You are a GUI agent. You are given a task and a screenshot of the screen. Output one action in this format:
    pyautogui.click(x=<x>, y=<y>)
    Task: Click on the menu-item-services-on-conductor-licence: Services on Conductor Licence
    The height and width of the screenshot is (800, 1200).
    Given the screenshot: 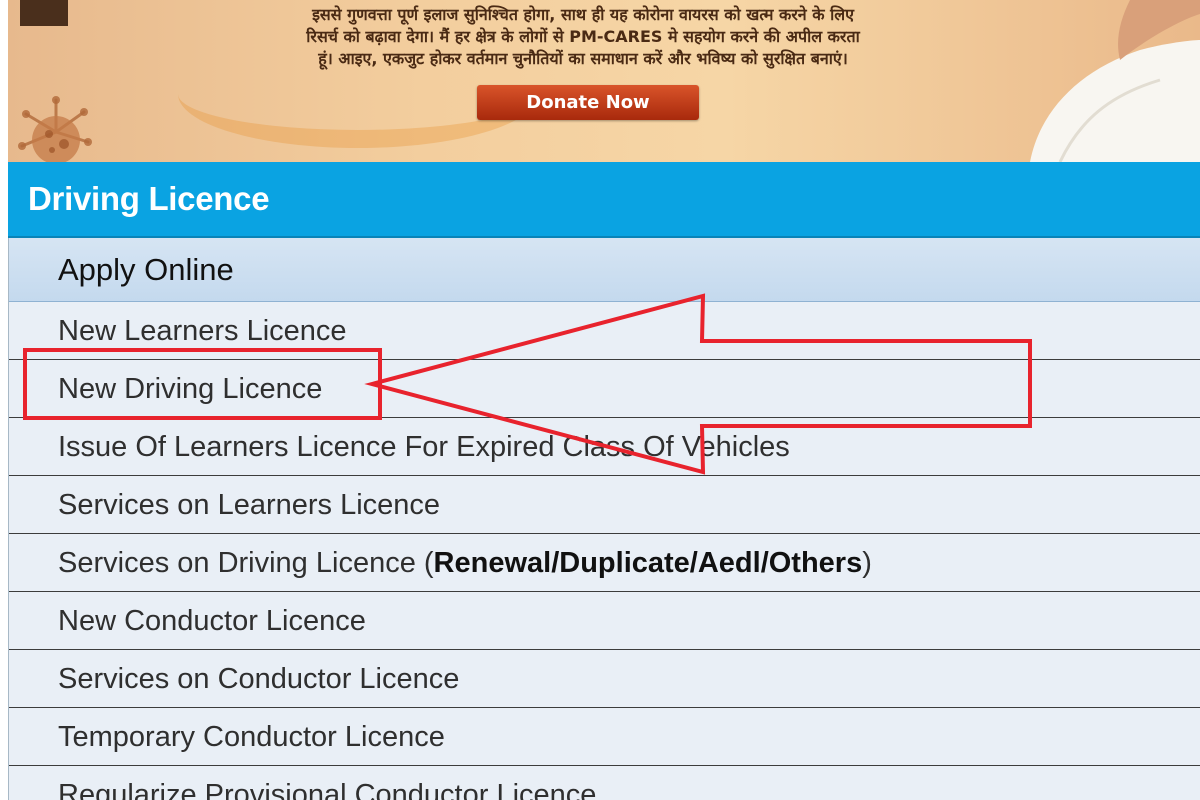 What is the action you would take?
    pyautogui.click(x=604, y=679)
    